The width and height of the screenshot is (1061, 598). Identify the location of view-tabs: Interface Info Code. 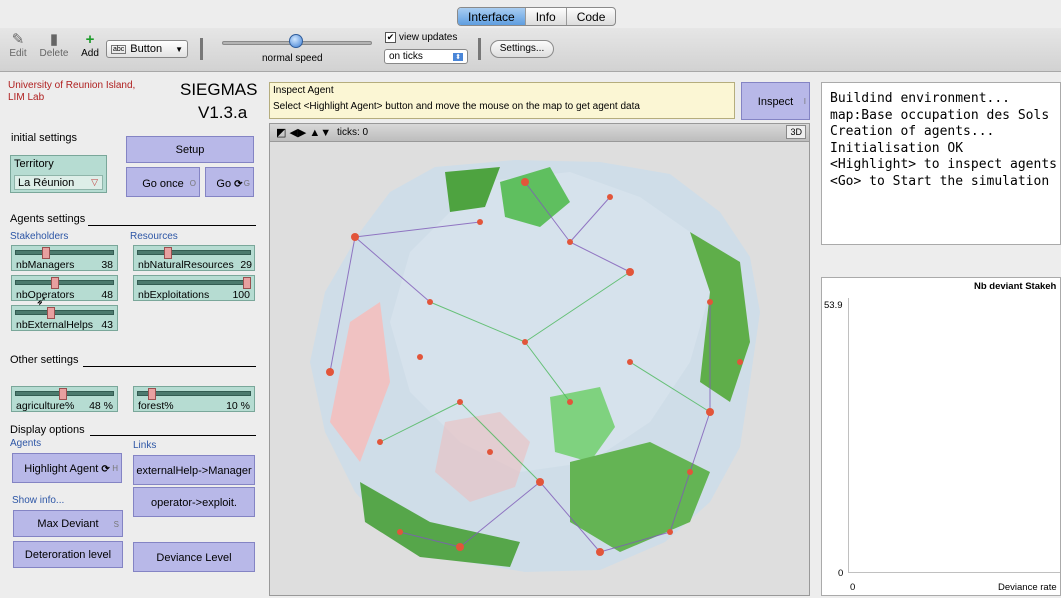
(537, 16).